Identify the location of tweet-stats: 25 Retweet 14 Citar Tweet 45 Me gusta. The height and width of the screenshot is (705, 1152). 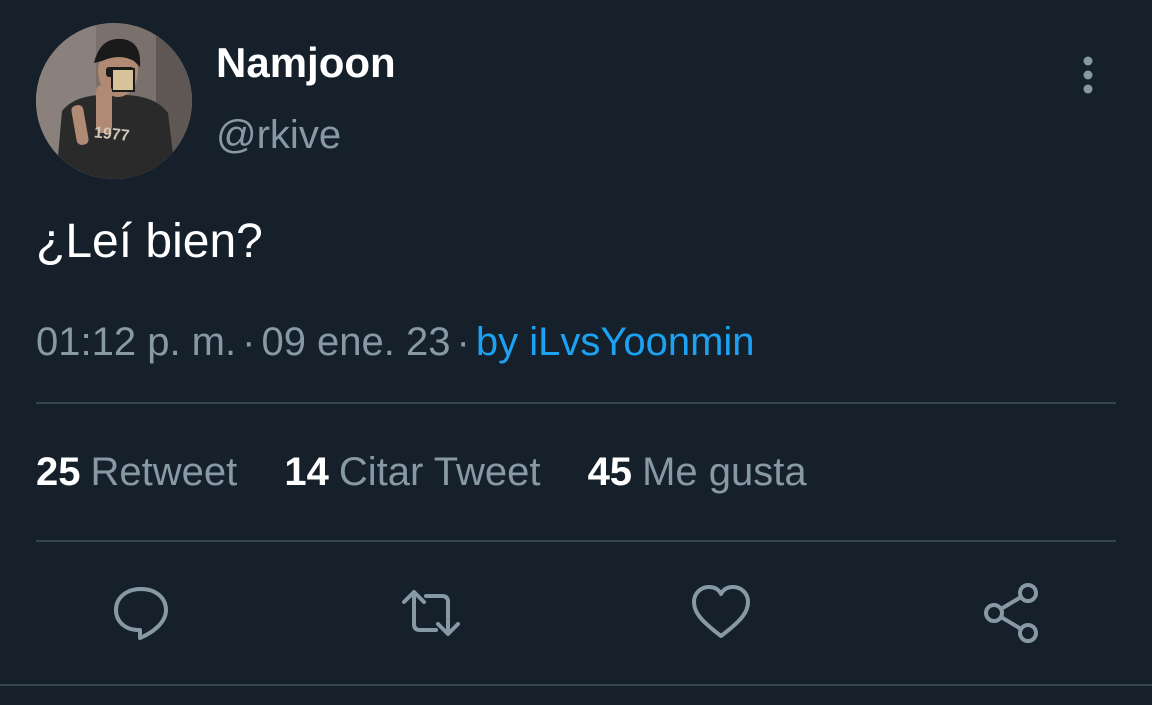
(439, 472).